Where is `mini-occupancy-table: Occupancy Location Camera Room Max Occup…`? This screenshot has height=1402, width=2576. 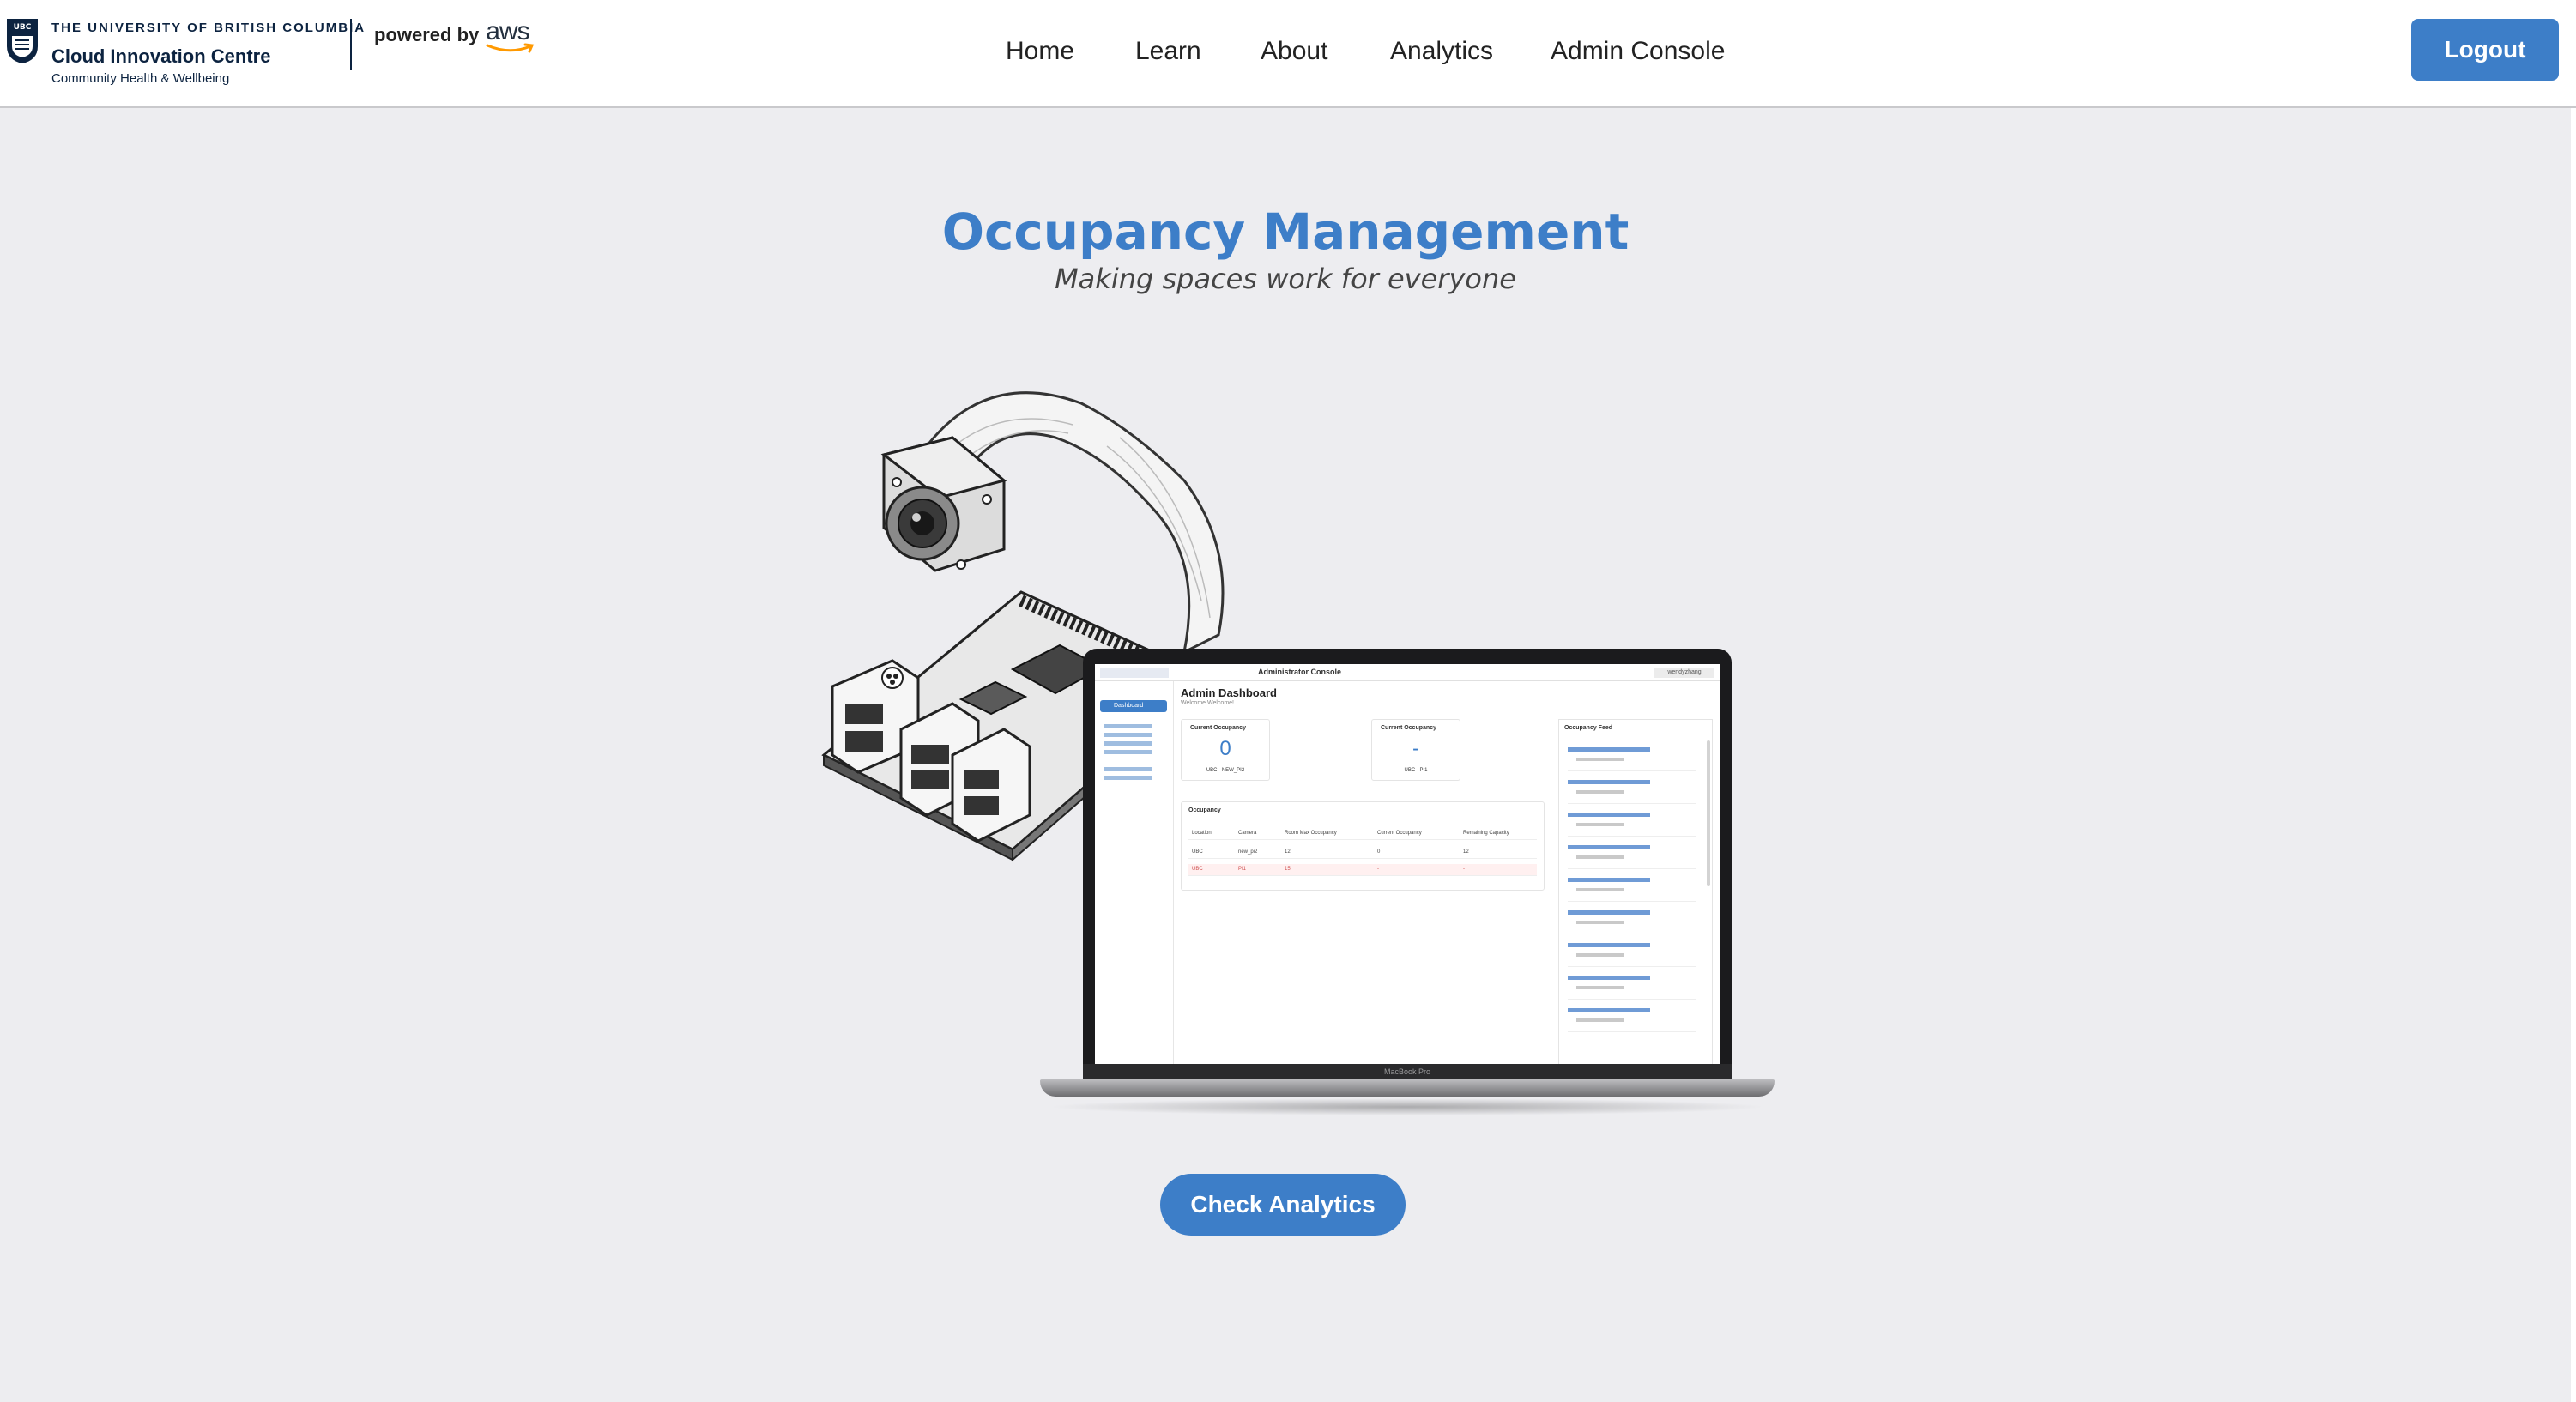
mini-occupancy-table: Occupancy Location Camera Room Max Occup… is located at coordinates (1363, 846).